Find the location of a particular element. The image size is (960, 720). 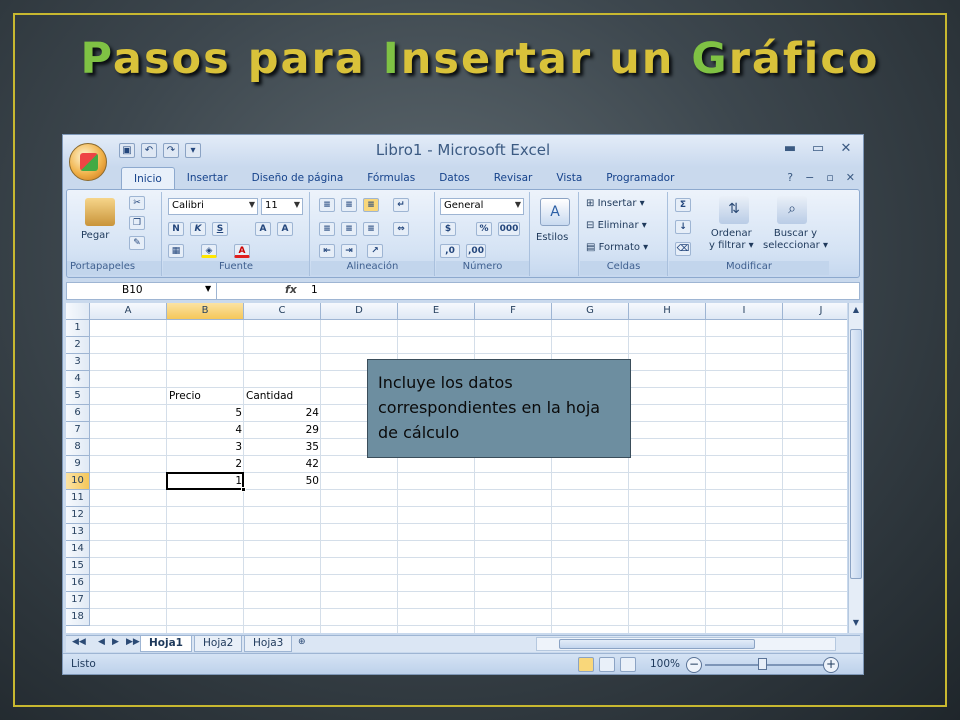

fill-handle is located at coordinates (243, 489).